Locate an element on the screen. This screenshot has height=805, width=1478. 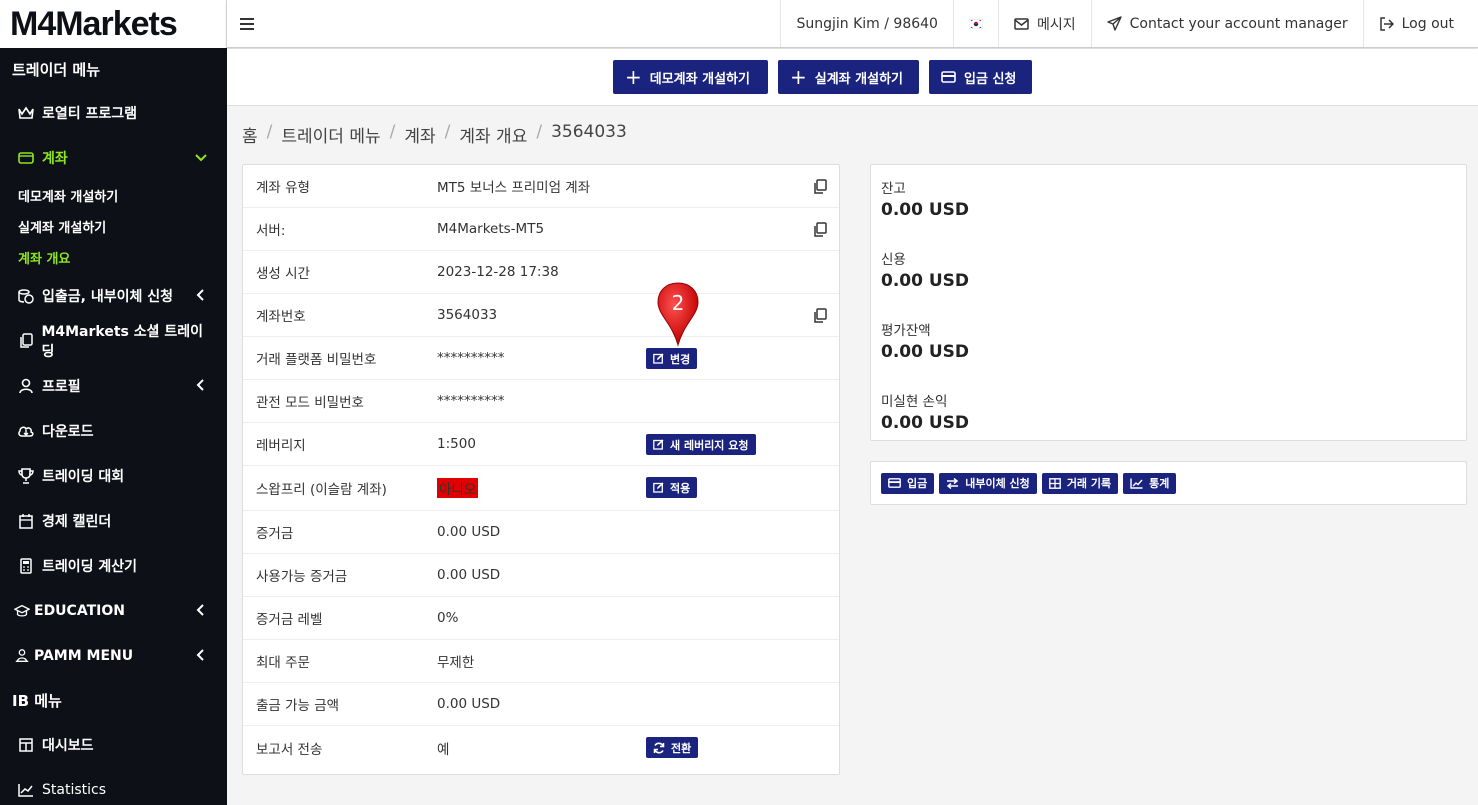
leverage-label: 새 레버리지 요청 is located at coordinates (709, 445).